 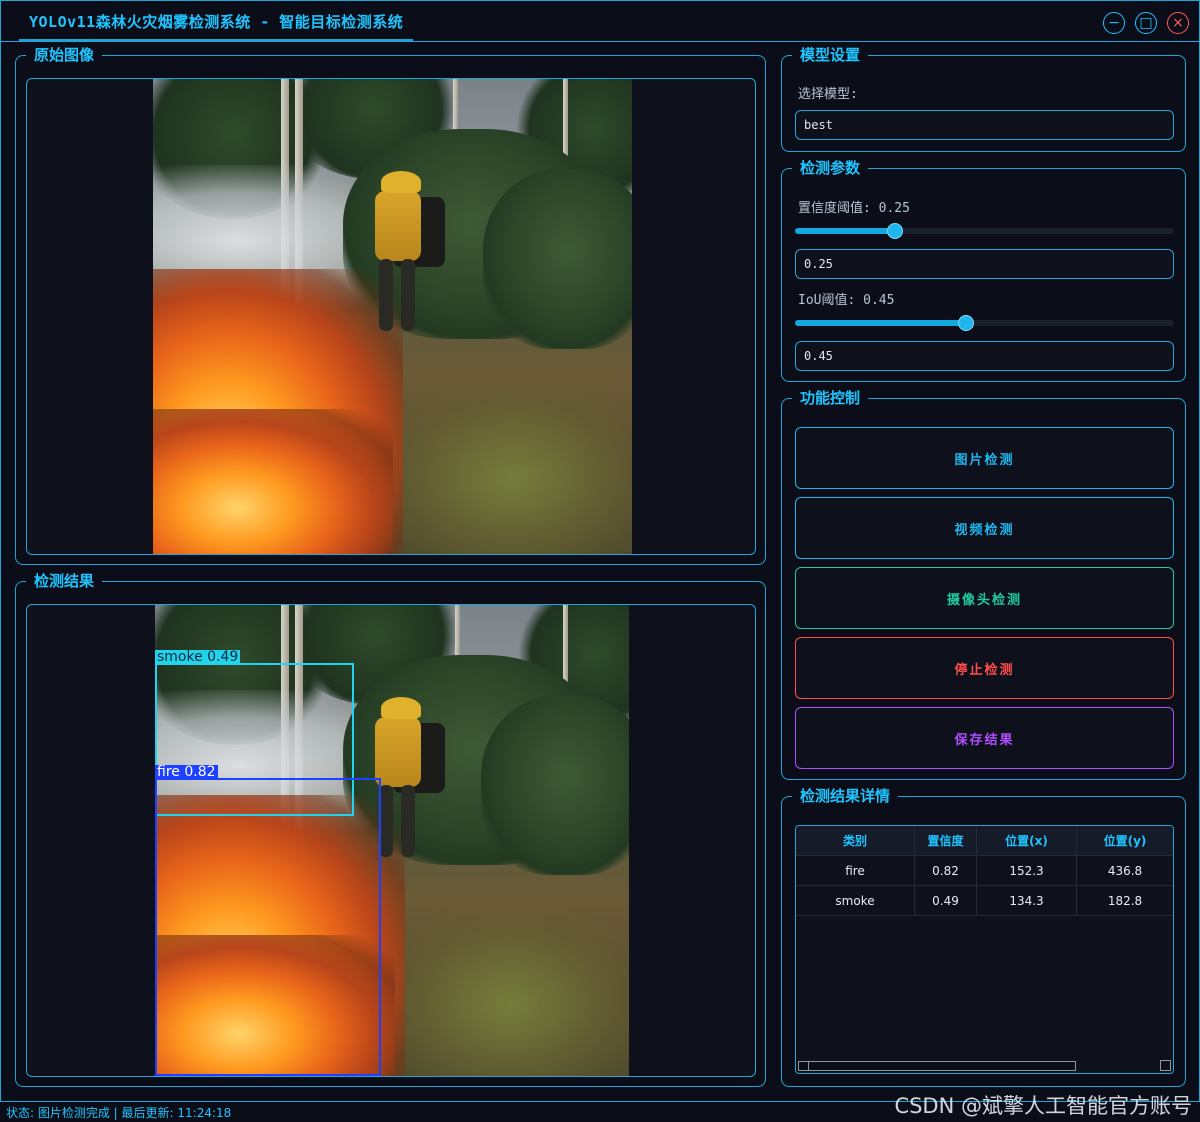 I want to click on table-header: 类别 置信度 位置(x) 位置(y), so click(x=984, y=841).